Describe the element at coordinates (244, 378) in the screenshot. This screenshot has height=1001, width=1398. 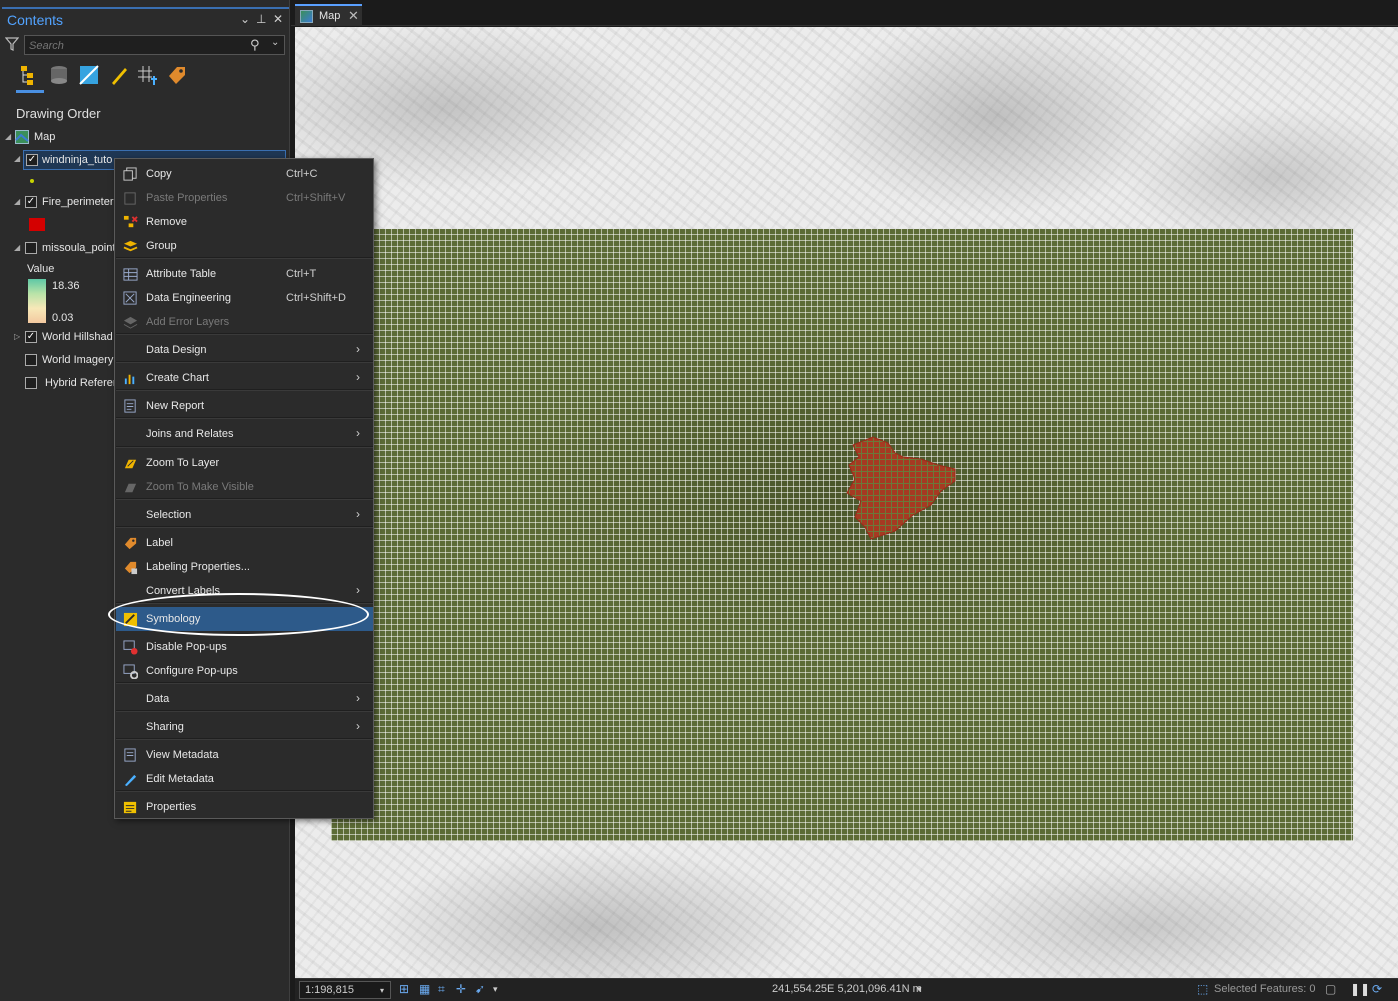
I see `menu-item-create-chart: Create Chart ›` at that location.